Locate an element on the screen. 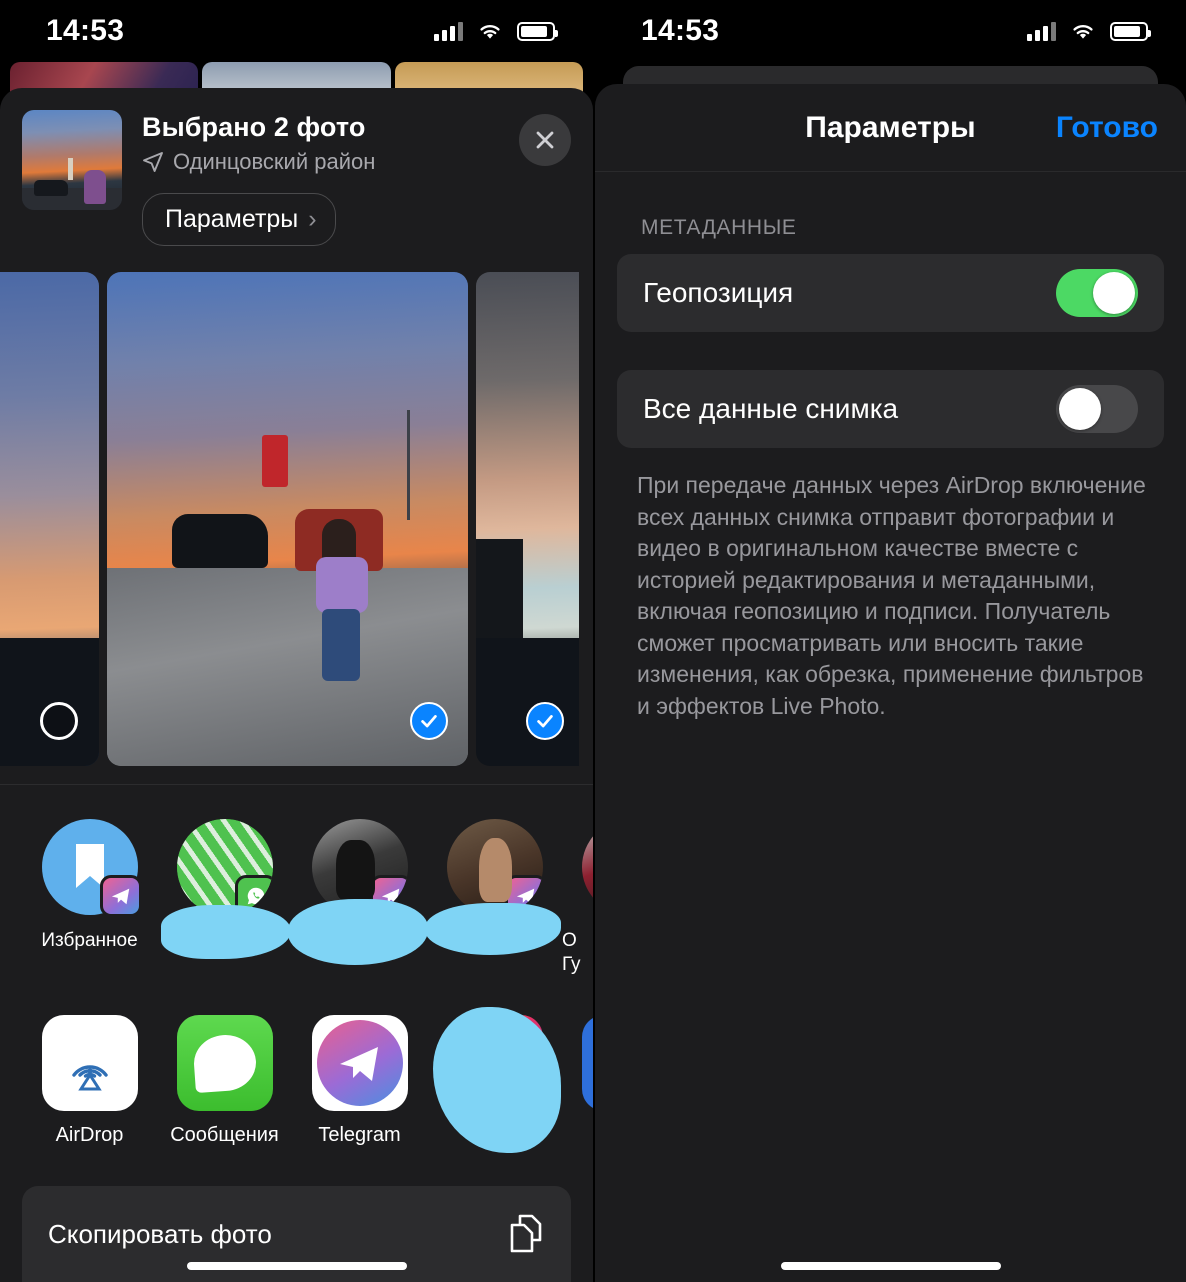  app-item-messages: Сообщения is located at coordinates (224, 1080).